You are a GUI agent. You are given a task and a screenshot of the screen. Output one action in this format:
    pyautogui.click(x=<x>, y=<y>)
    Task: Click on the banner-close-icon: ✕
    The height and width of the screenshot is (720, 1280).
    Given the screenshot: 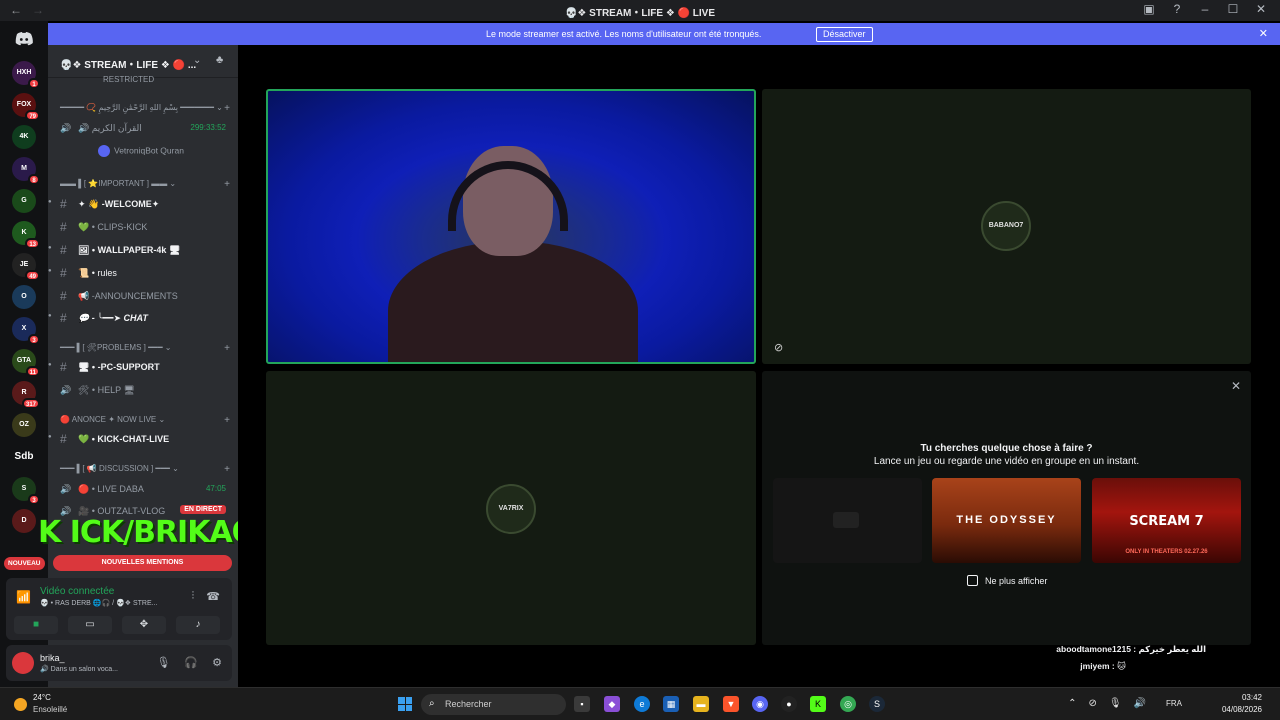 What is the action you would take?
    pyautogui.click(x=1263, y=33)
    